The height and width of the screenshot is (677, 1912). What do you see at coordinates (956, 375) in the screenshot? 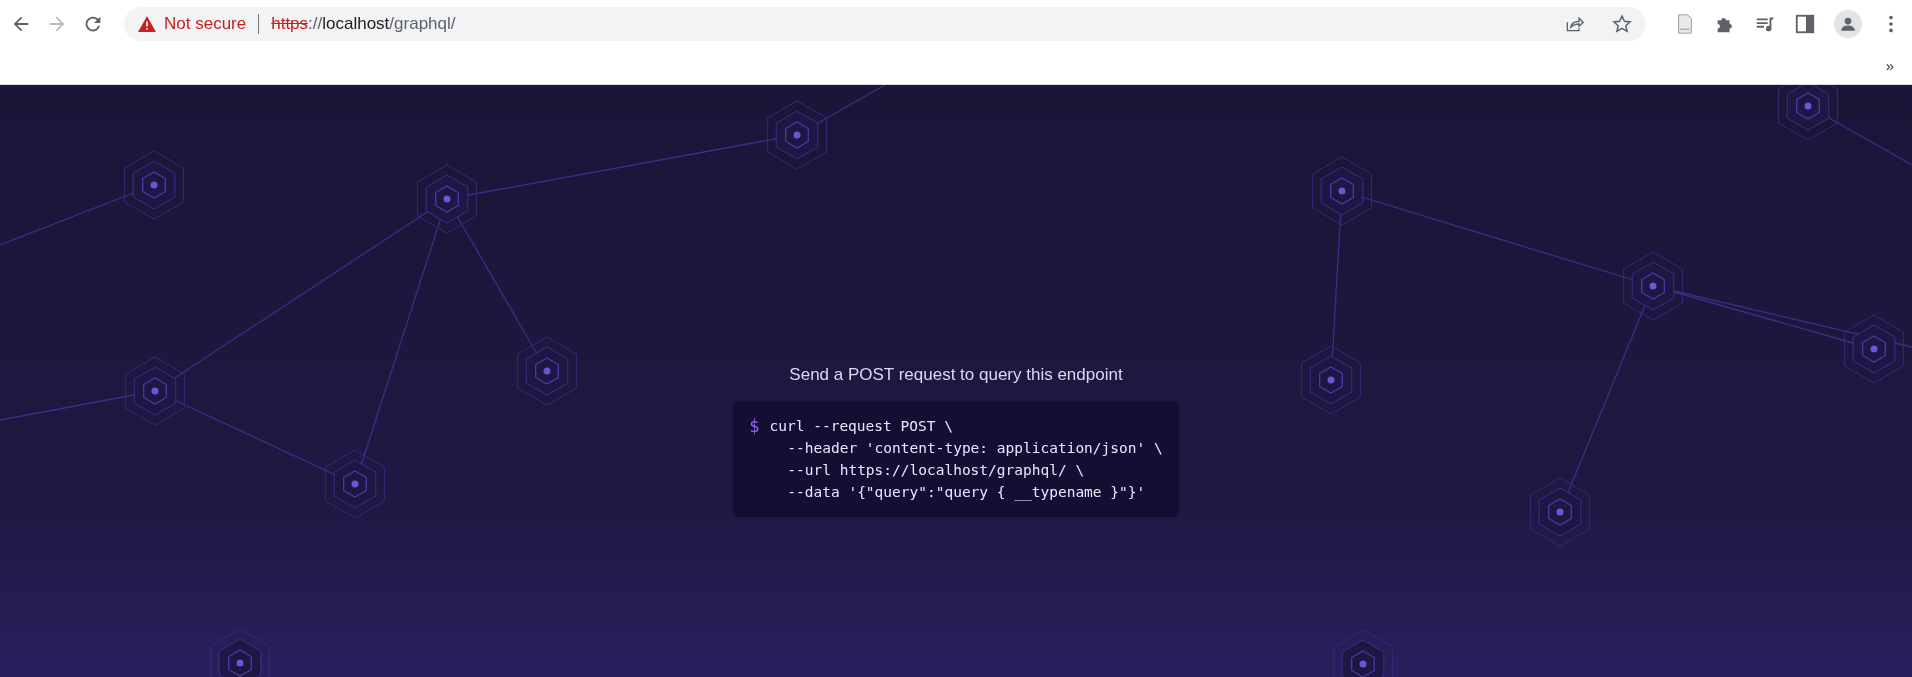
I see `endpoint-heading: Send a POST request to query this endpoint` at bounding box center [956, 375].